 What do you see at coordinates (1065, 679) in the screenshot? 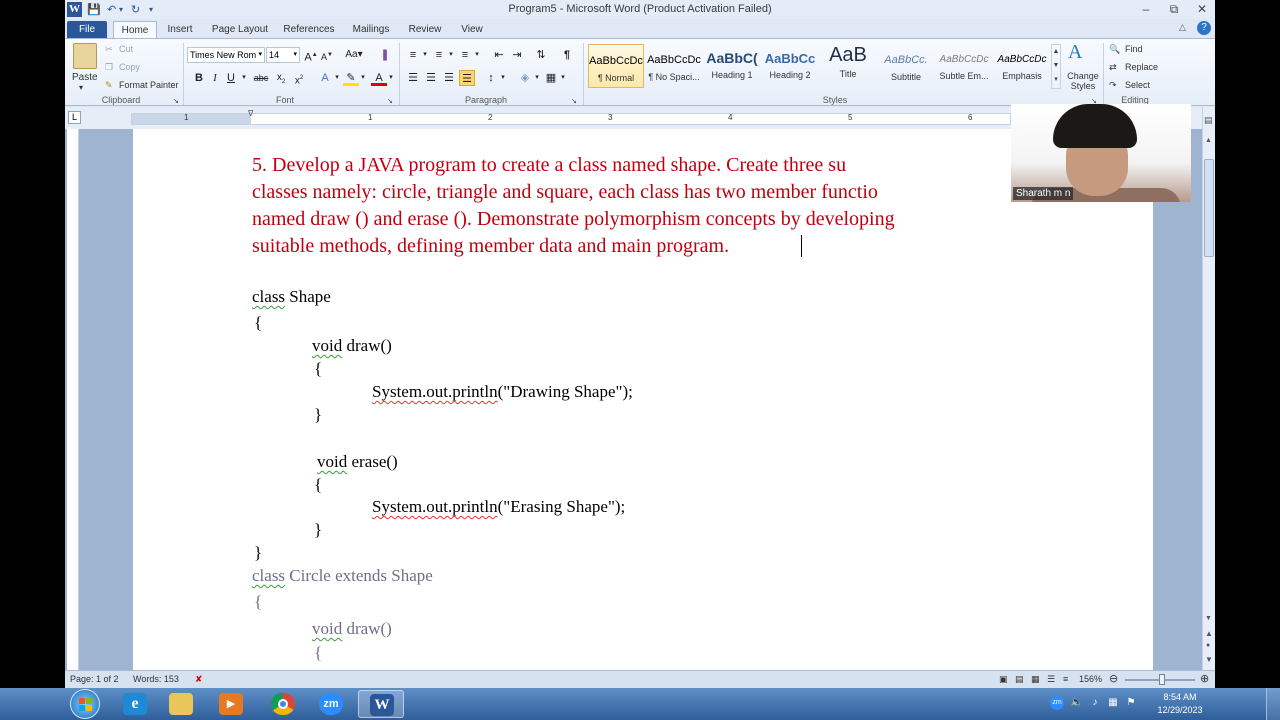
I see `draft-icon: ≡` at bounding box center [1065, 679].